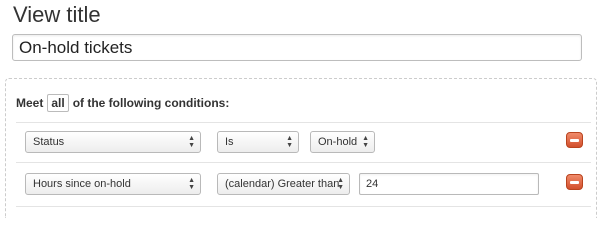 The image size is (600, 240). What do you see at coordinates (229, 142) in the screenshot?
I see `operator-select-value: Is` at bounding box center [229, 142].